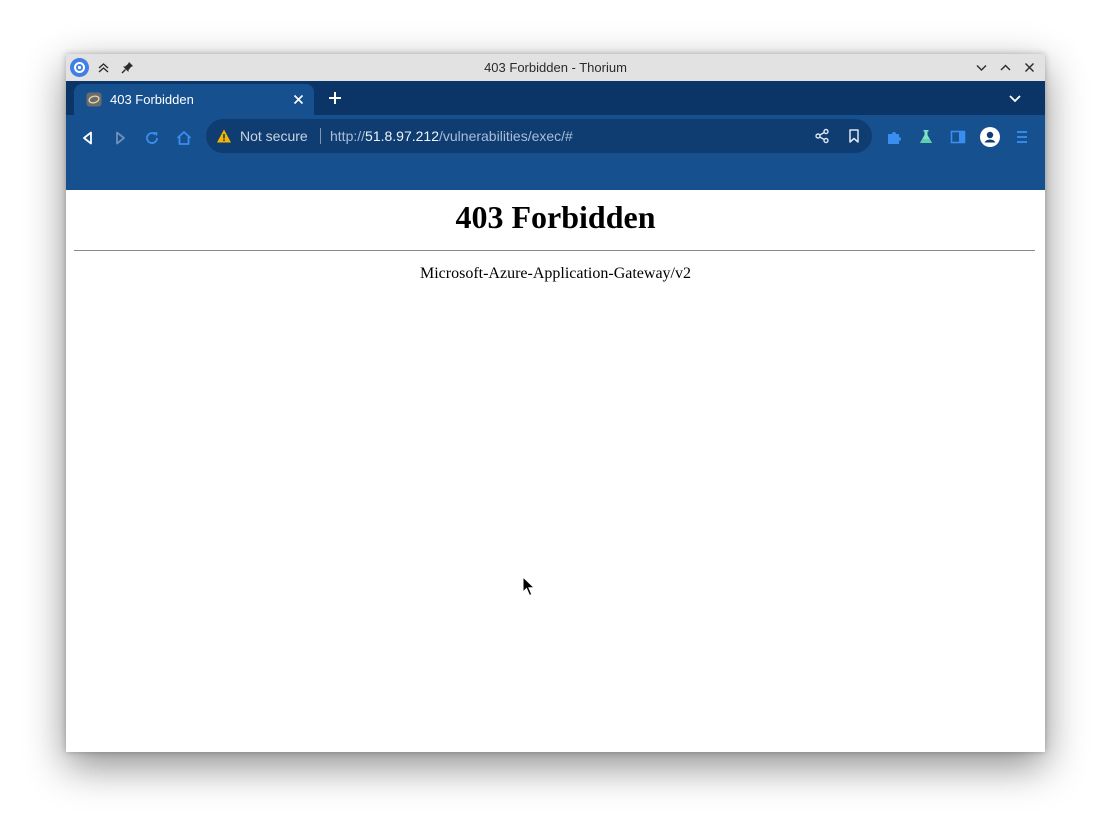 The width and height of the screenshot is (1112, 831). Describe the element at coordinates (184, 138) in the screenshot. I see `home-icon` at that location.